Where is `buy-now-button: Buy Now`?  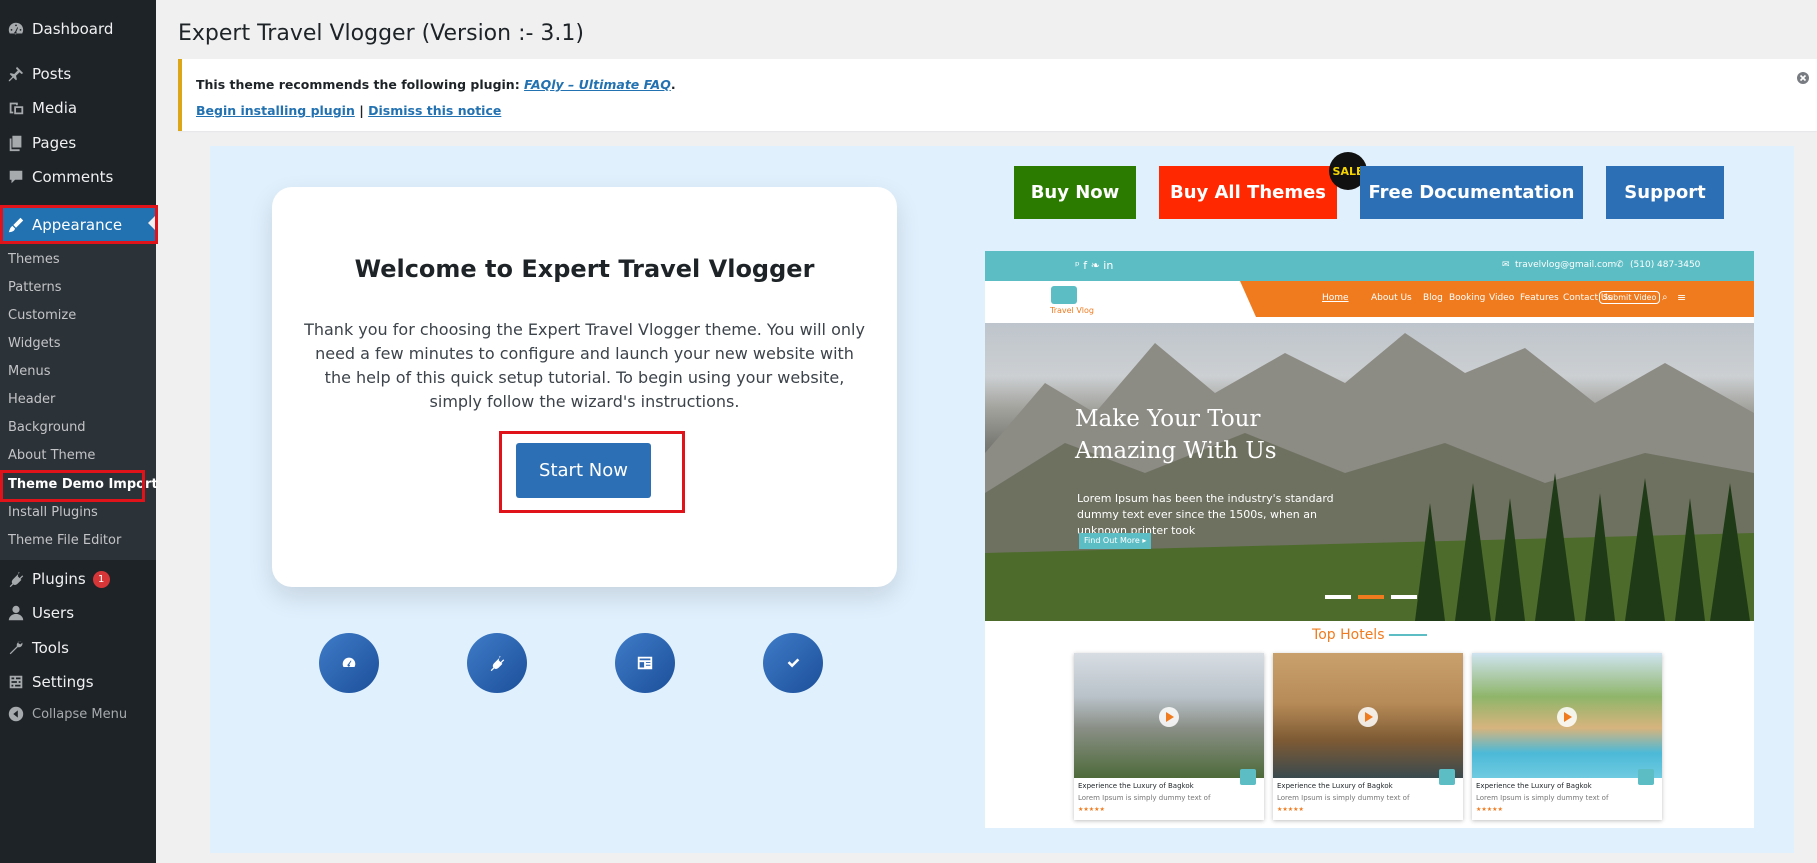 buy-now-button: Buy Now is located at coordinates (1075, 192).